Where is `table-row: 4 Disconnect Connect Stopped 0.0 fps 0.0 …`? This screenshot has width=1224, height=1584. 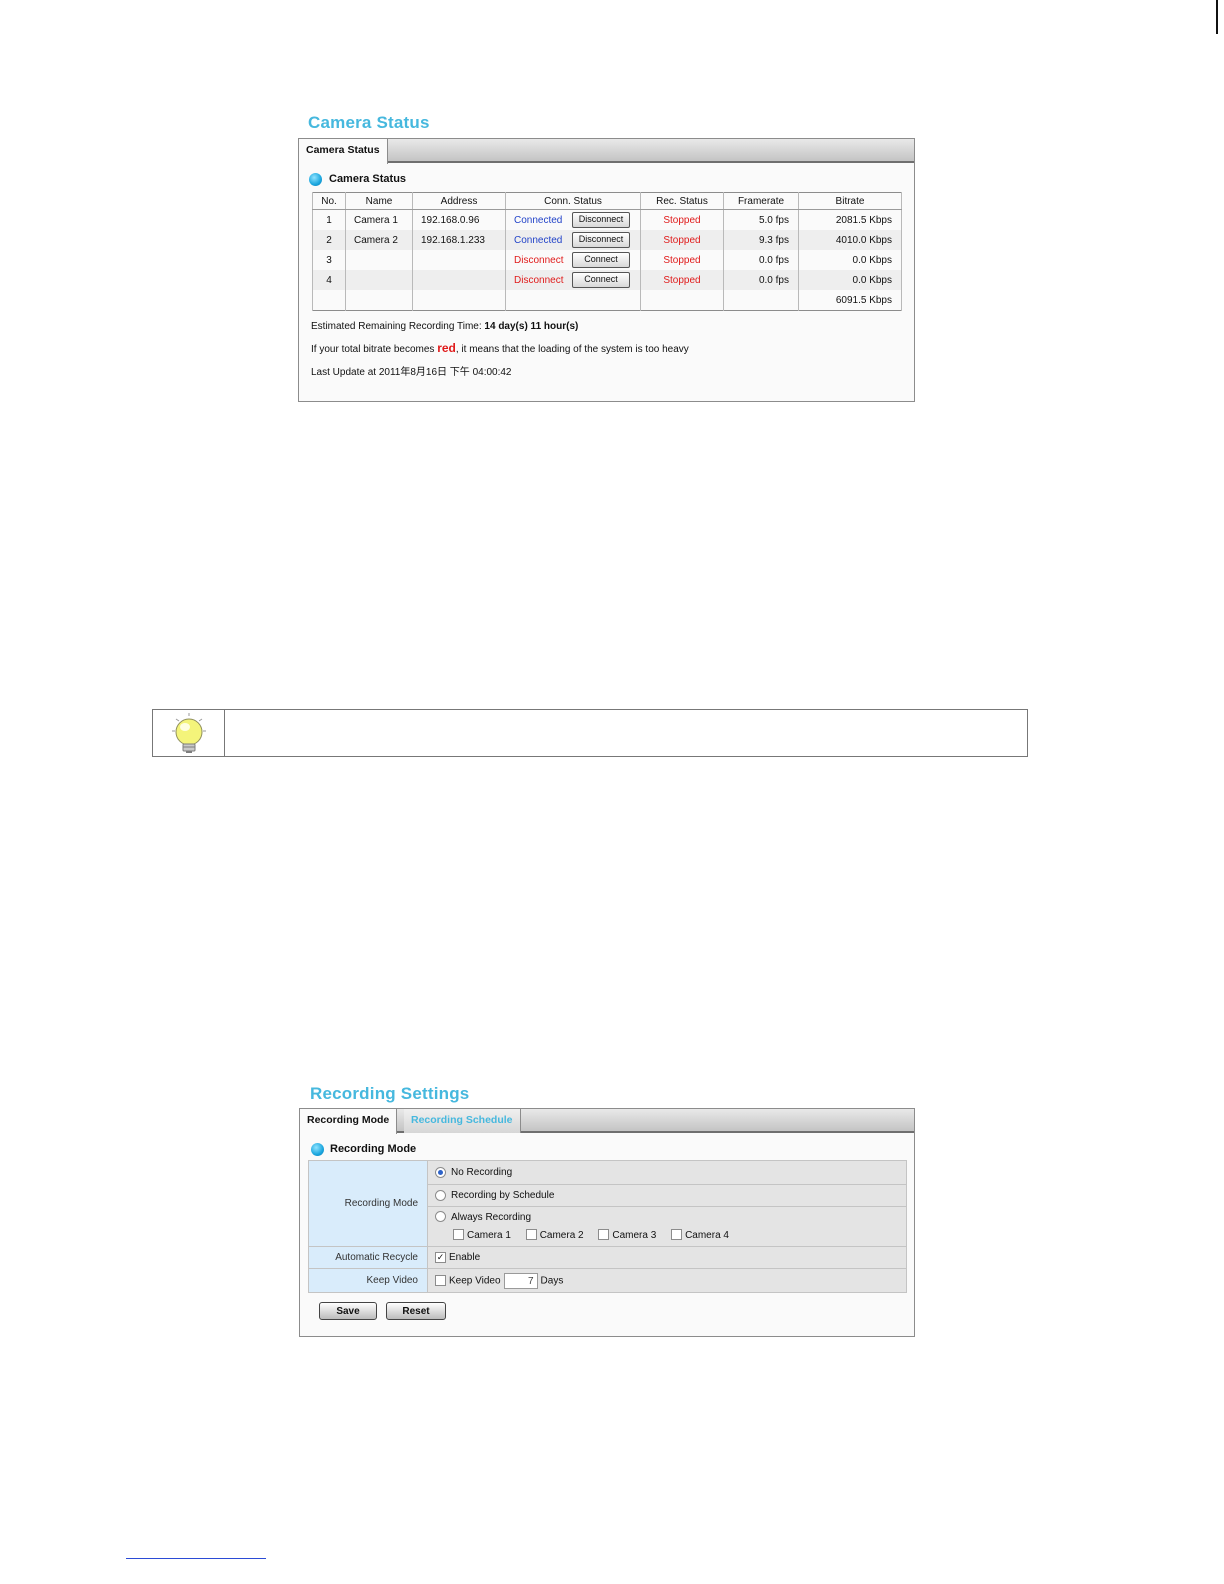
table-row: 4 Disconnect Connect Stopped 0.0 fps 0.0 … is located at coordinates (607, 280).